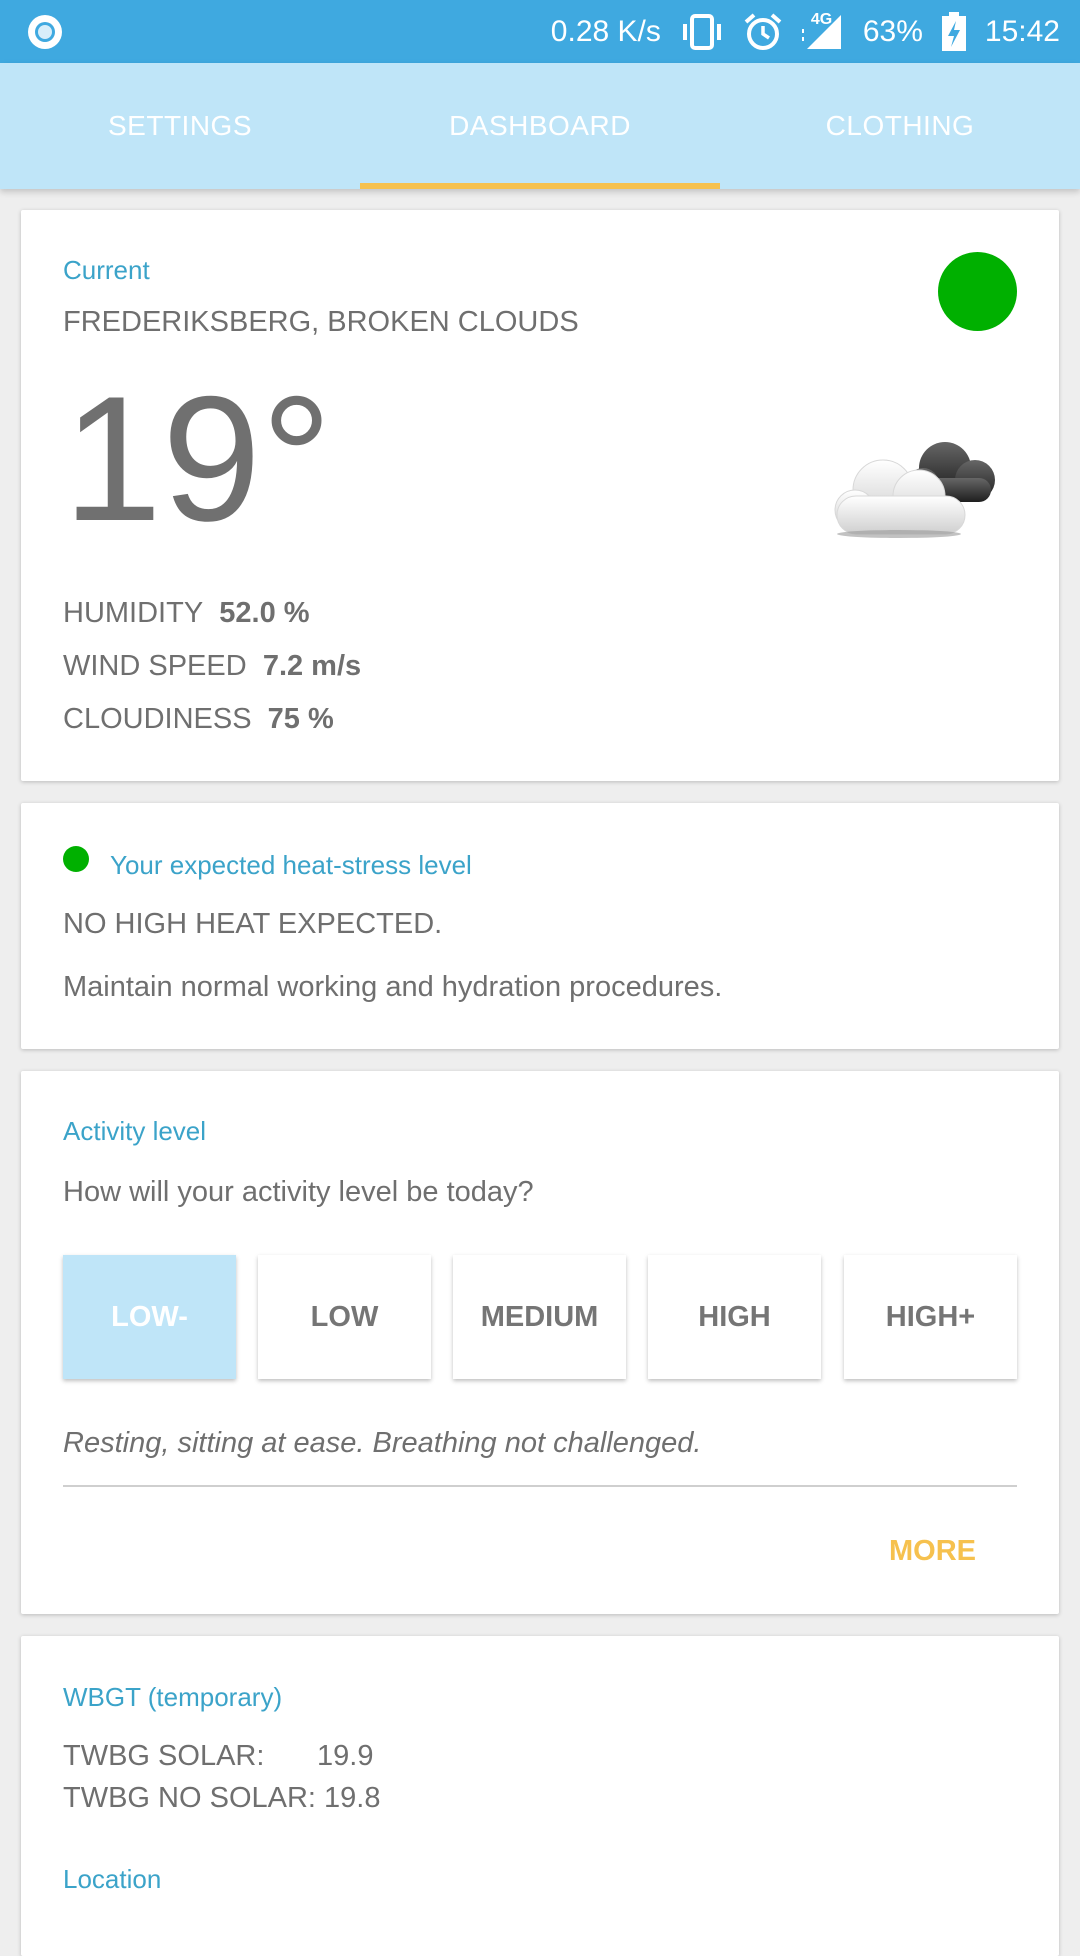 The image size is (1080, 1956). What do you see at coordinates (977, 291) in the screenshot?
I see `status-indicator-dot` at bounding box center [977, 291].